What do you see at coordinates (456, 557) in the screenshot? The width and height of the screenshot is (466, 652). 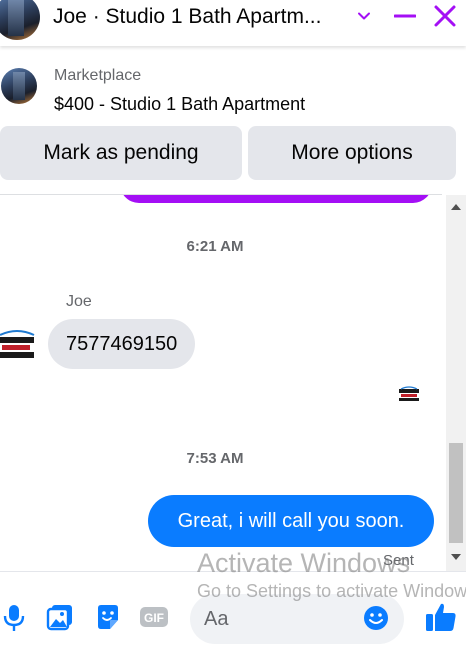 I see `scroll-down-arrow-icon` at bounding box center [456, 557].